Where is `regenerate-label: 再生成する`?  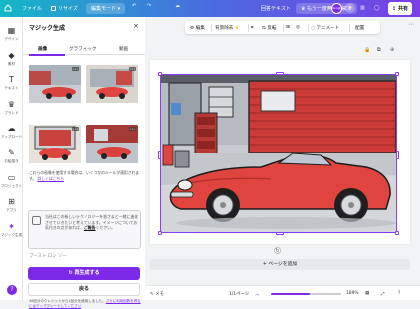
regenerate-label: 再生成する is located at coordinates (87, 273).